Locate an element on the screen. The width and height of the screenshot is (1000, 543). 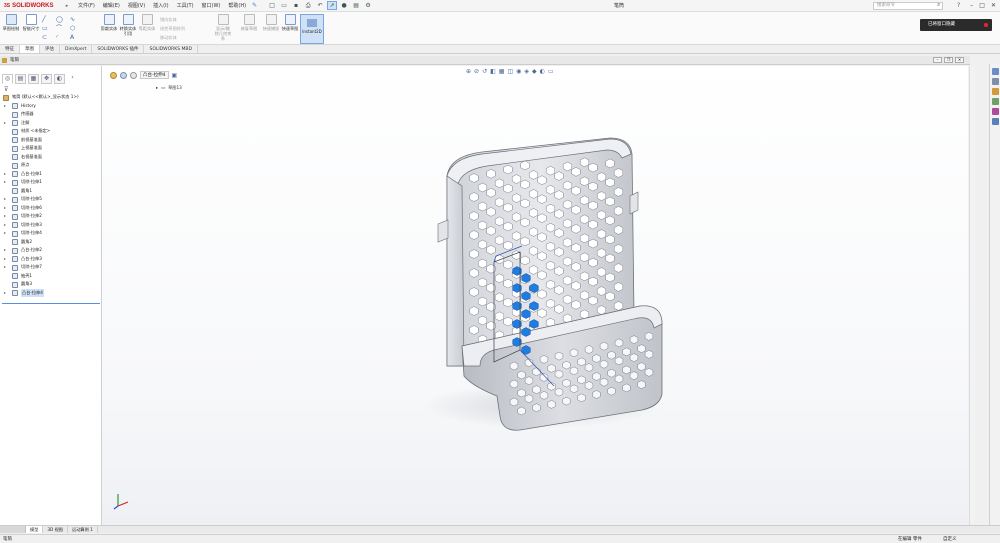
menu-edit: 编辑(E) is located at coordinates (111, 6).